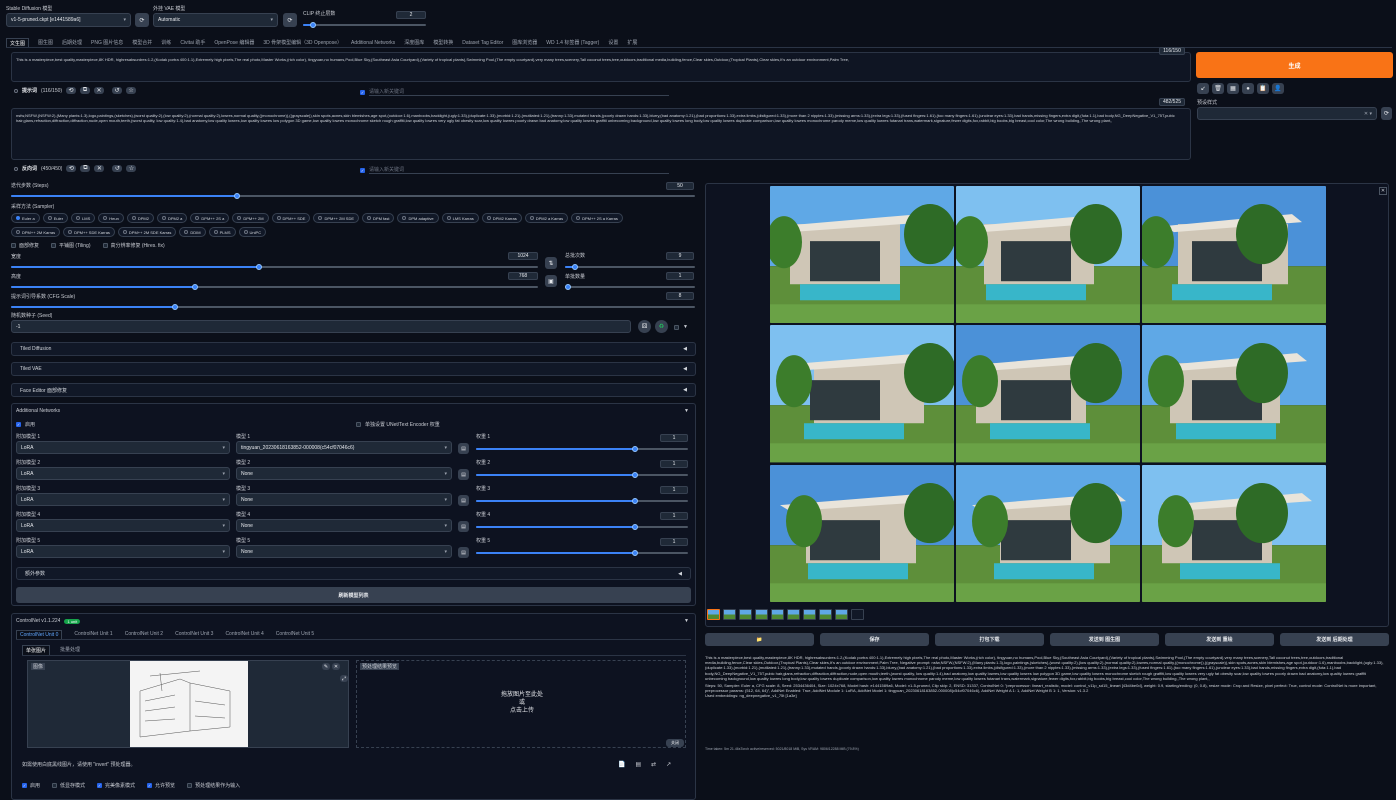  I want to click on close-icon: ✕, so click(336, 666).